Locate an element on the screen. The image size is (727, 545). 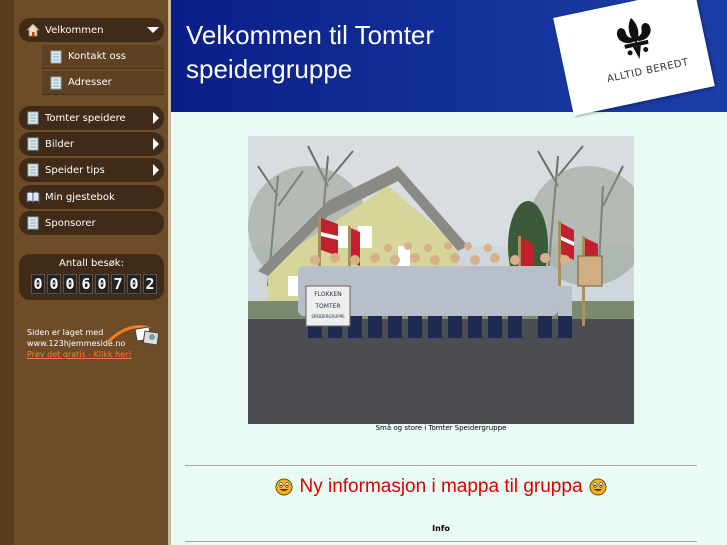
news-heading: Ny informasjon i mappa til gruppa is located at coordinates (441, 487).